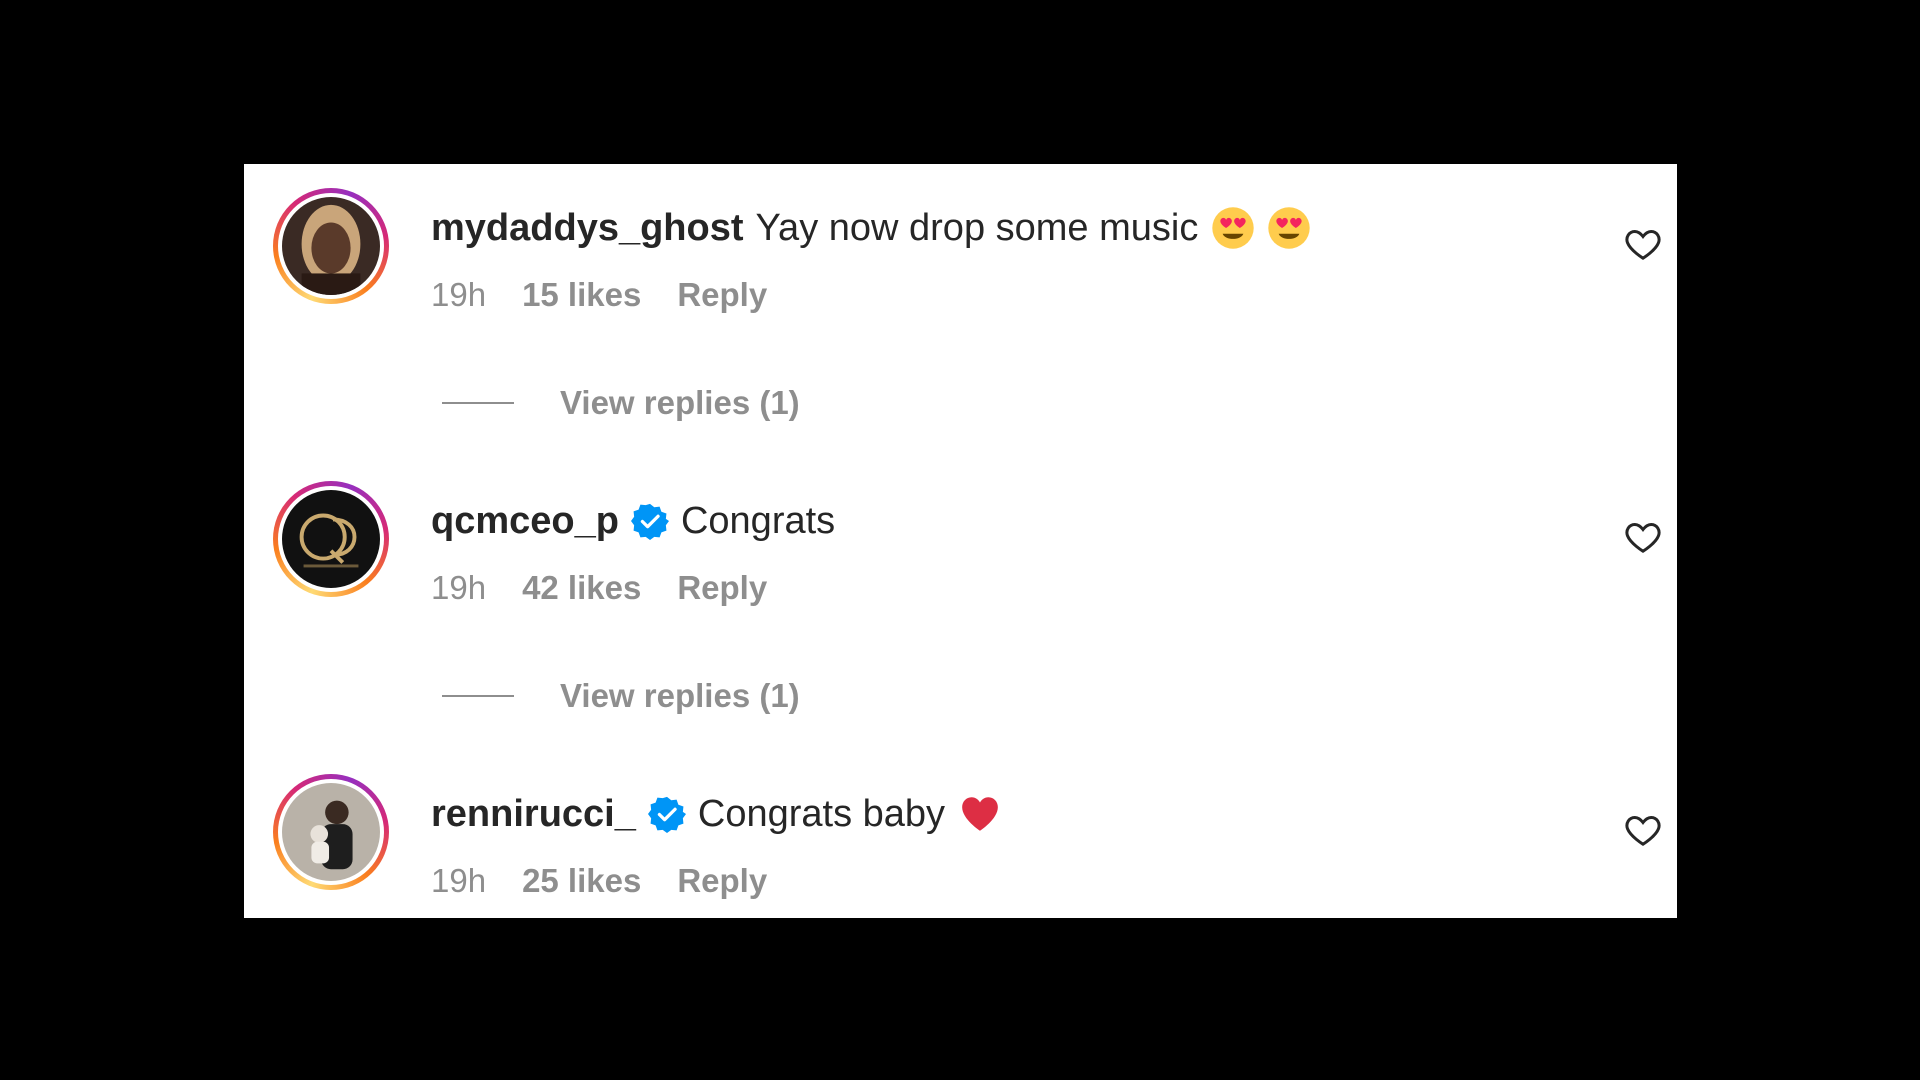 This screenshot has height=1080, width=1920. What do you see at coordinates (587, 228) in the screenshot?
I see `username-link: mydaddys_ghost` at bounding box center [587, 228].